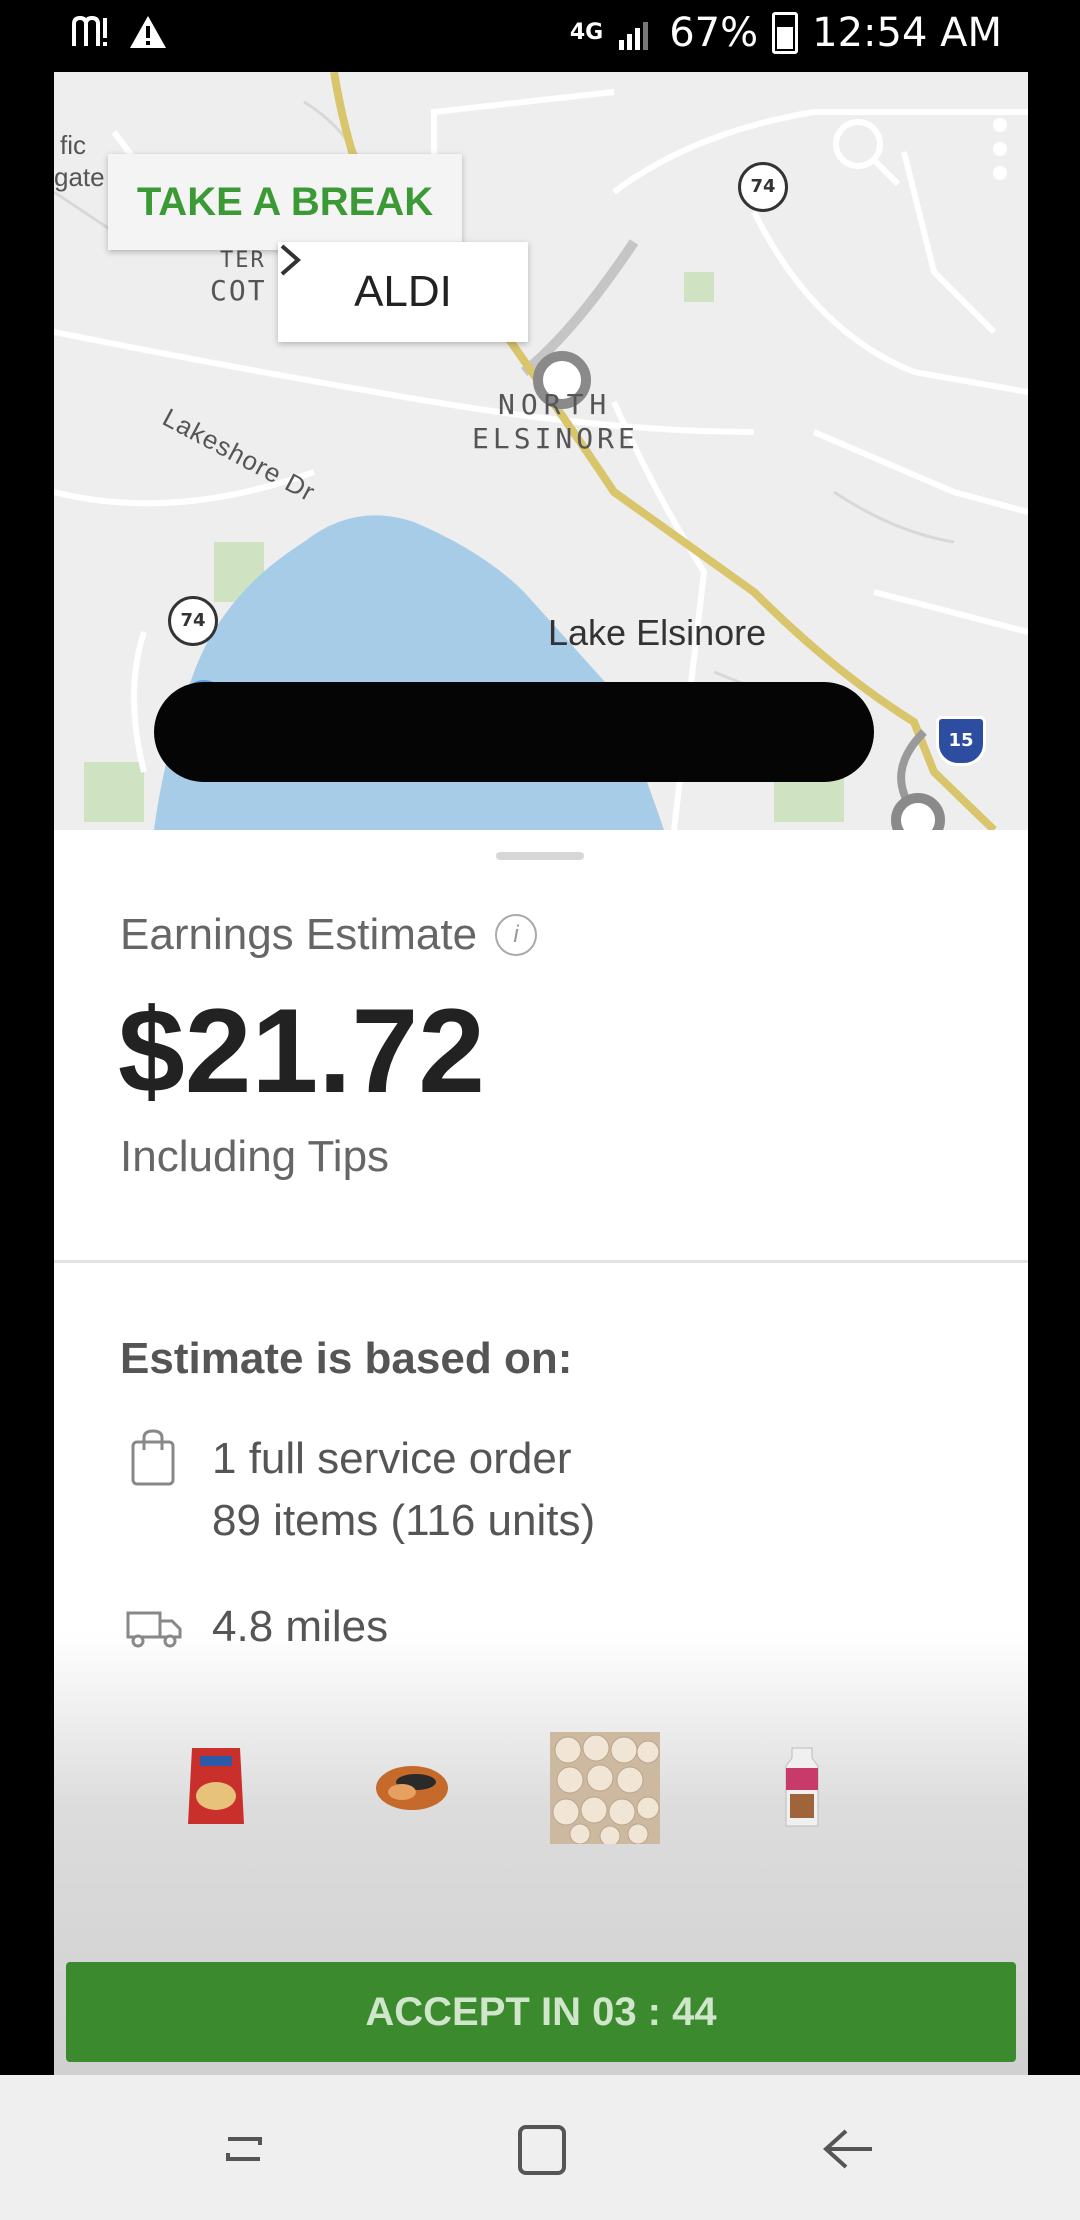 The width and height of the screenshot is (1080, 2220). Describe the element at coordinates (392, 1458) in the screenshot. I see `order-count: 1 full service order` at that location.